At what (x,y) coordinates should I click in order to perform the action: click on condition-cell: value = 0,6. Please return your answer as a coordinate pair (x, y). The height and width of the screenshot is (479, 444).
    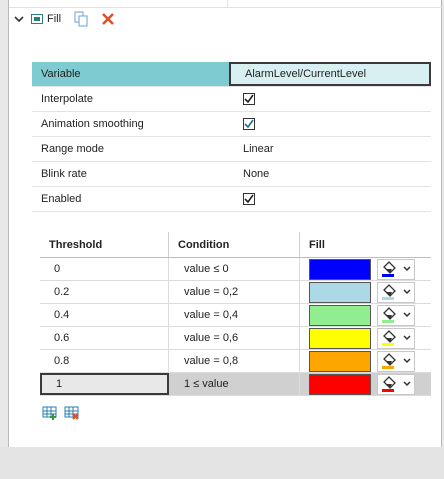
    Looking at the image, I should click on (234, 338).